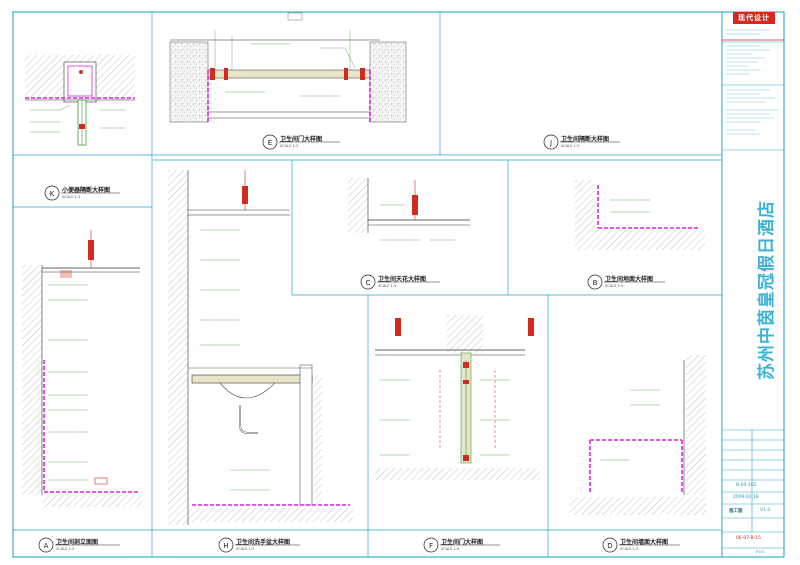 This screenshot has height=565, width=800. What do you see at coordinates (754, 18) in the screenshot?
I see `company-logo: 现代设计` at bounding box center [754, 18].